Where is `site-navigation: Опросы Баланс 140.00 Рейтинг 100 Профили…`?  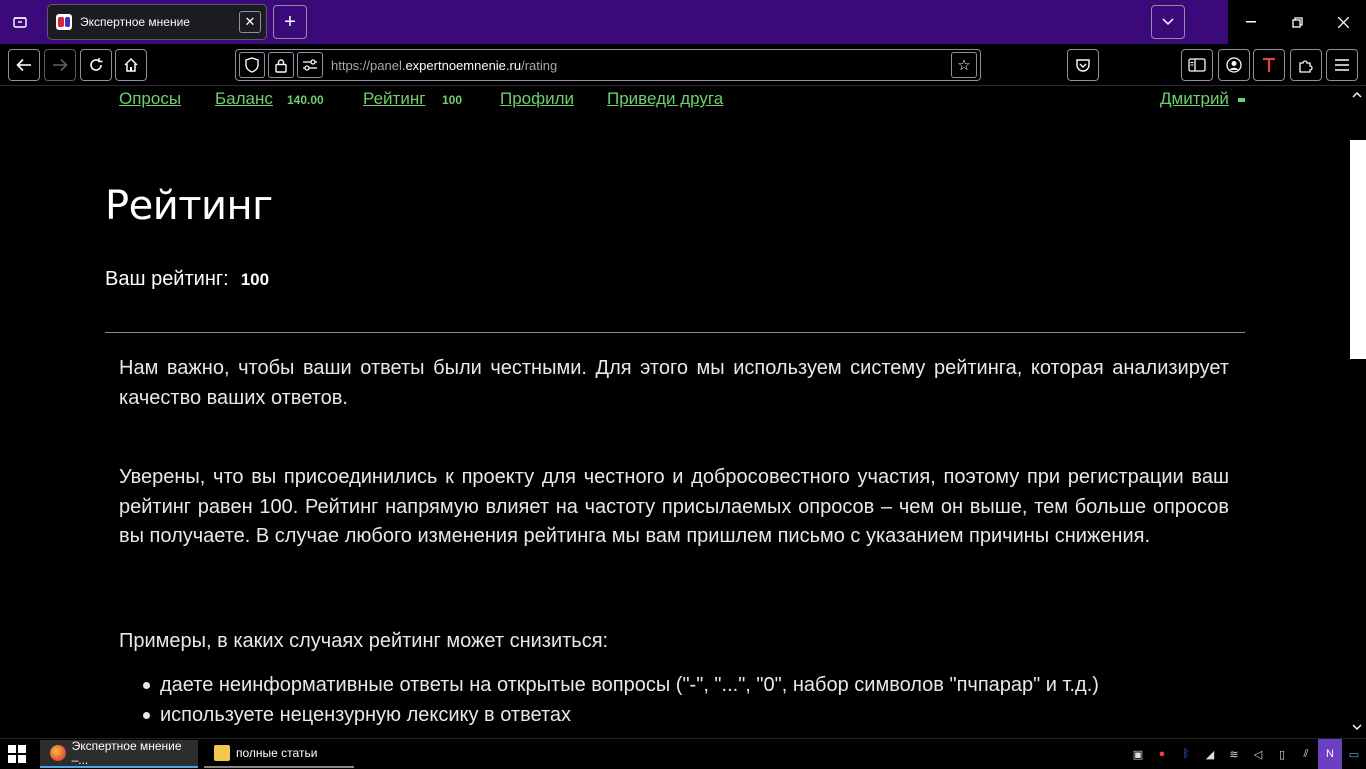
site-navigation: Опросы Баланс 140.00 Рейтинг 100 Профили… is located at coordinates (682, 101).